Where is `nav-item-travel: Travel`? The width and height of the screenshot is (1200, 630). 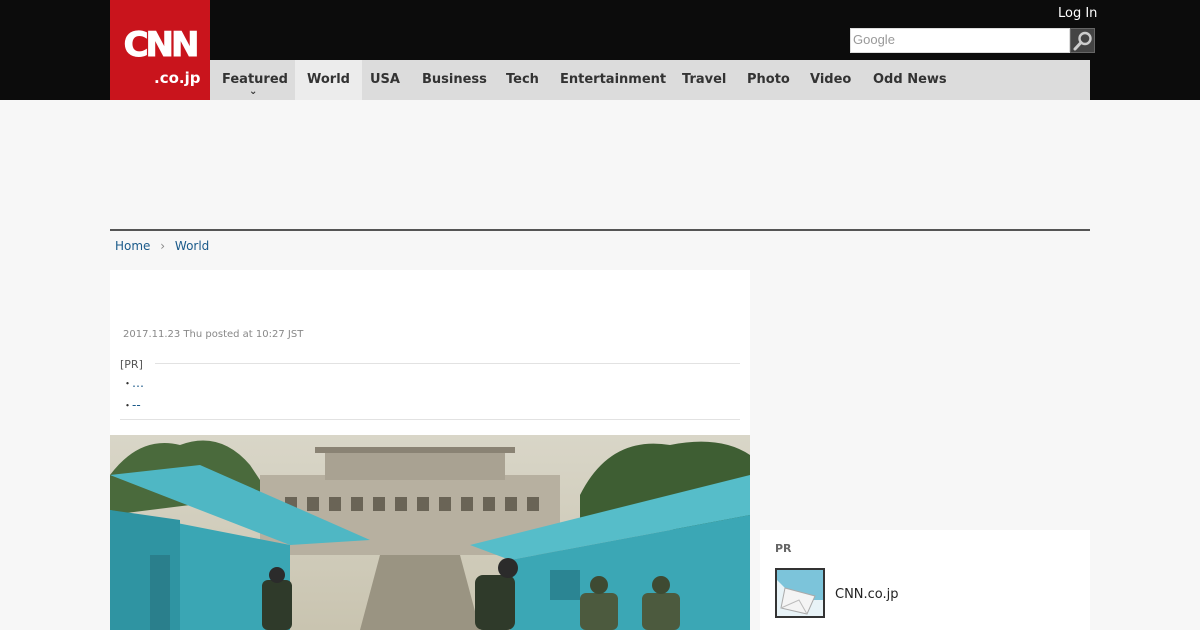
nav-item-travel: Travel is located at coordinates (704, 80).